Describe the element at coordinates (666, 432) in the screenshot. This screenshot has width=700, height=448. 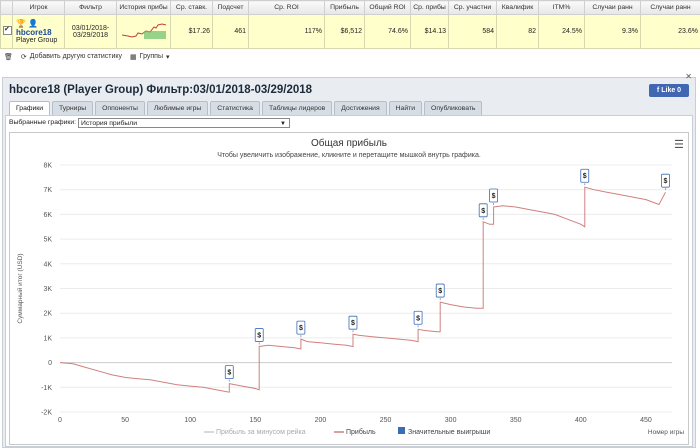
I see `x-axis-label: Номер игры` at that location.